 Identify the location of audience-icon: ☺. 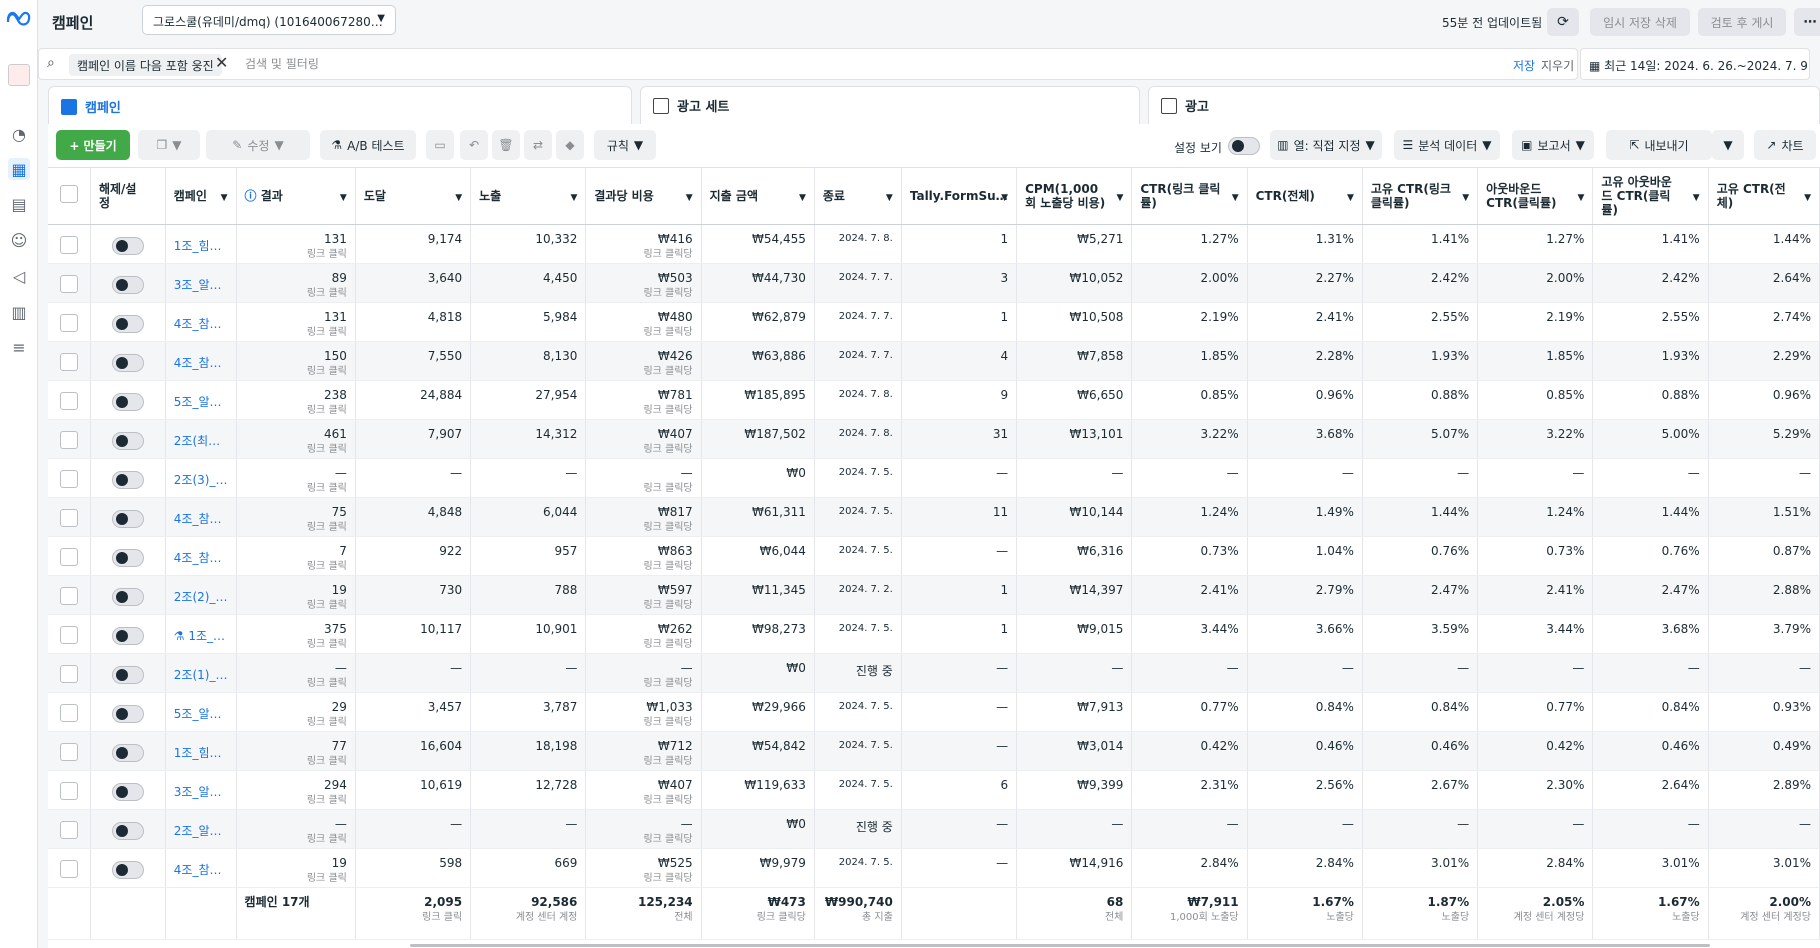
(19, 240).